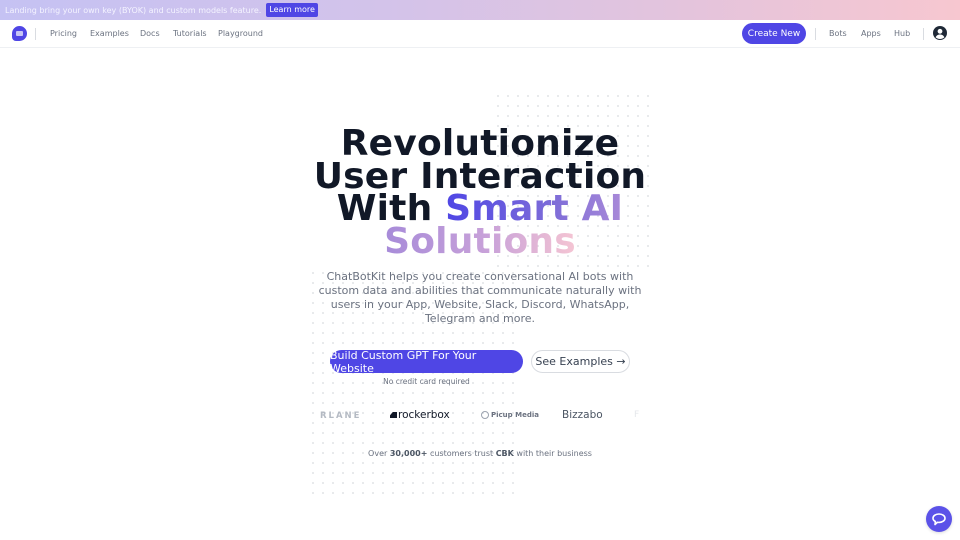 This screenshot has height=540, width=960. What do you see at coordinates (63, 33) in the screenshot?
I see `nav-link-pricing: Pricing` at bounding box center [63, 33].